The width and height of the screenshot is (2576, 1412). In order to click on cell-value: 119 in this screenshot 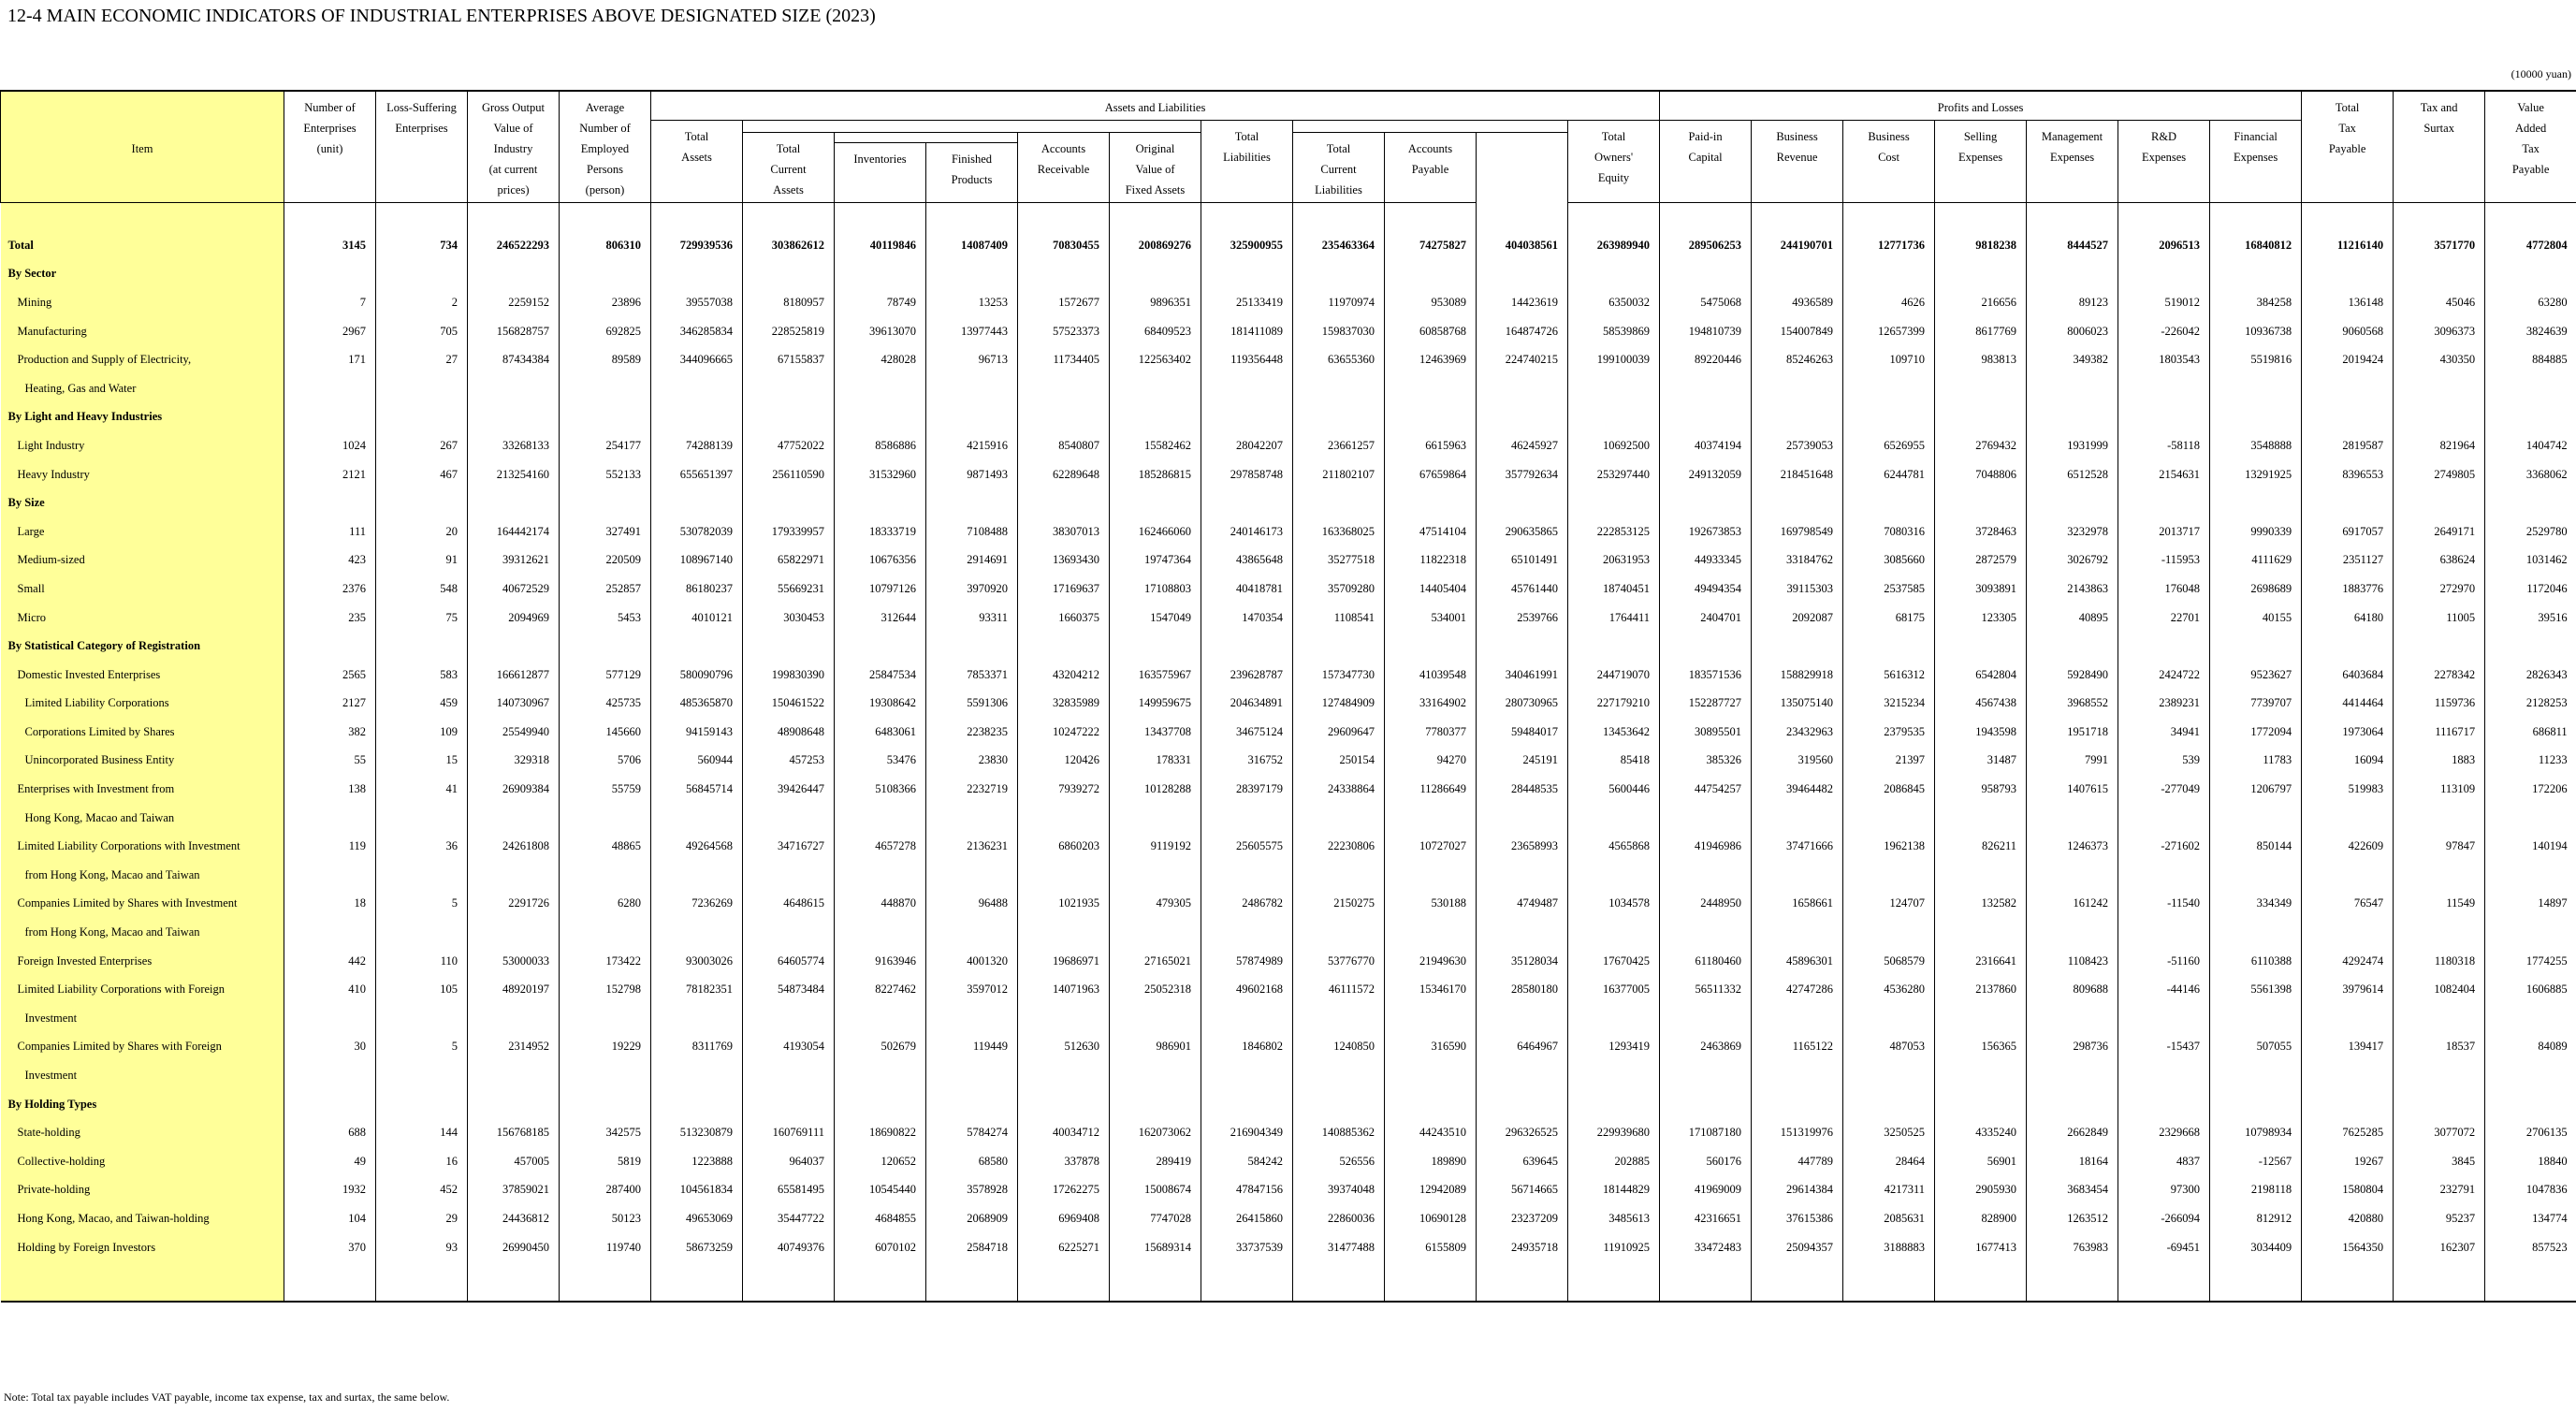, I will do `click(330, 847)`.